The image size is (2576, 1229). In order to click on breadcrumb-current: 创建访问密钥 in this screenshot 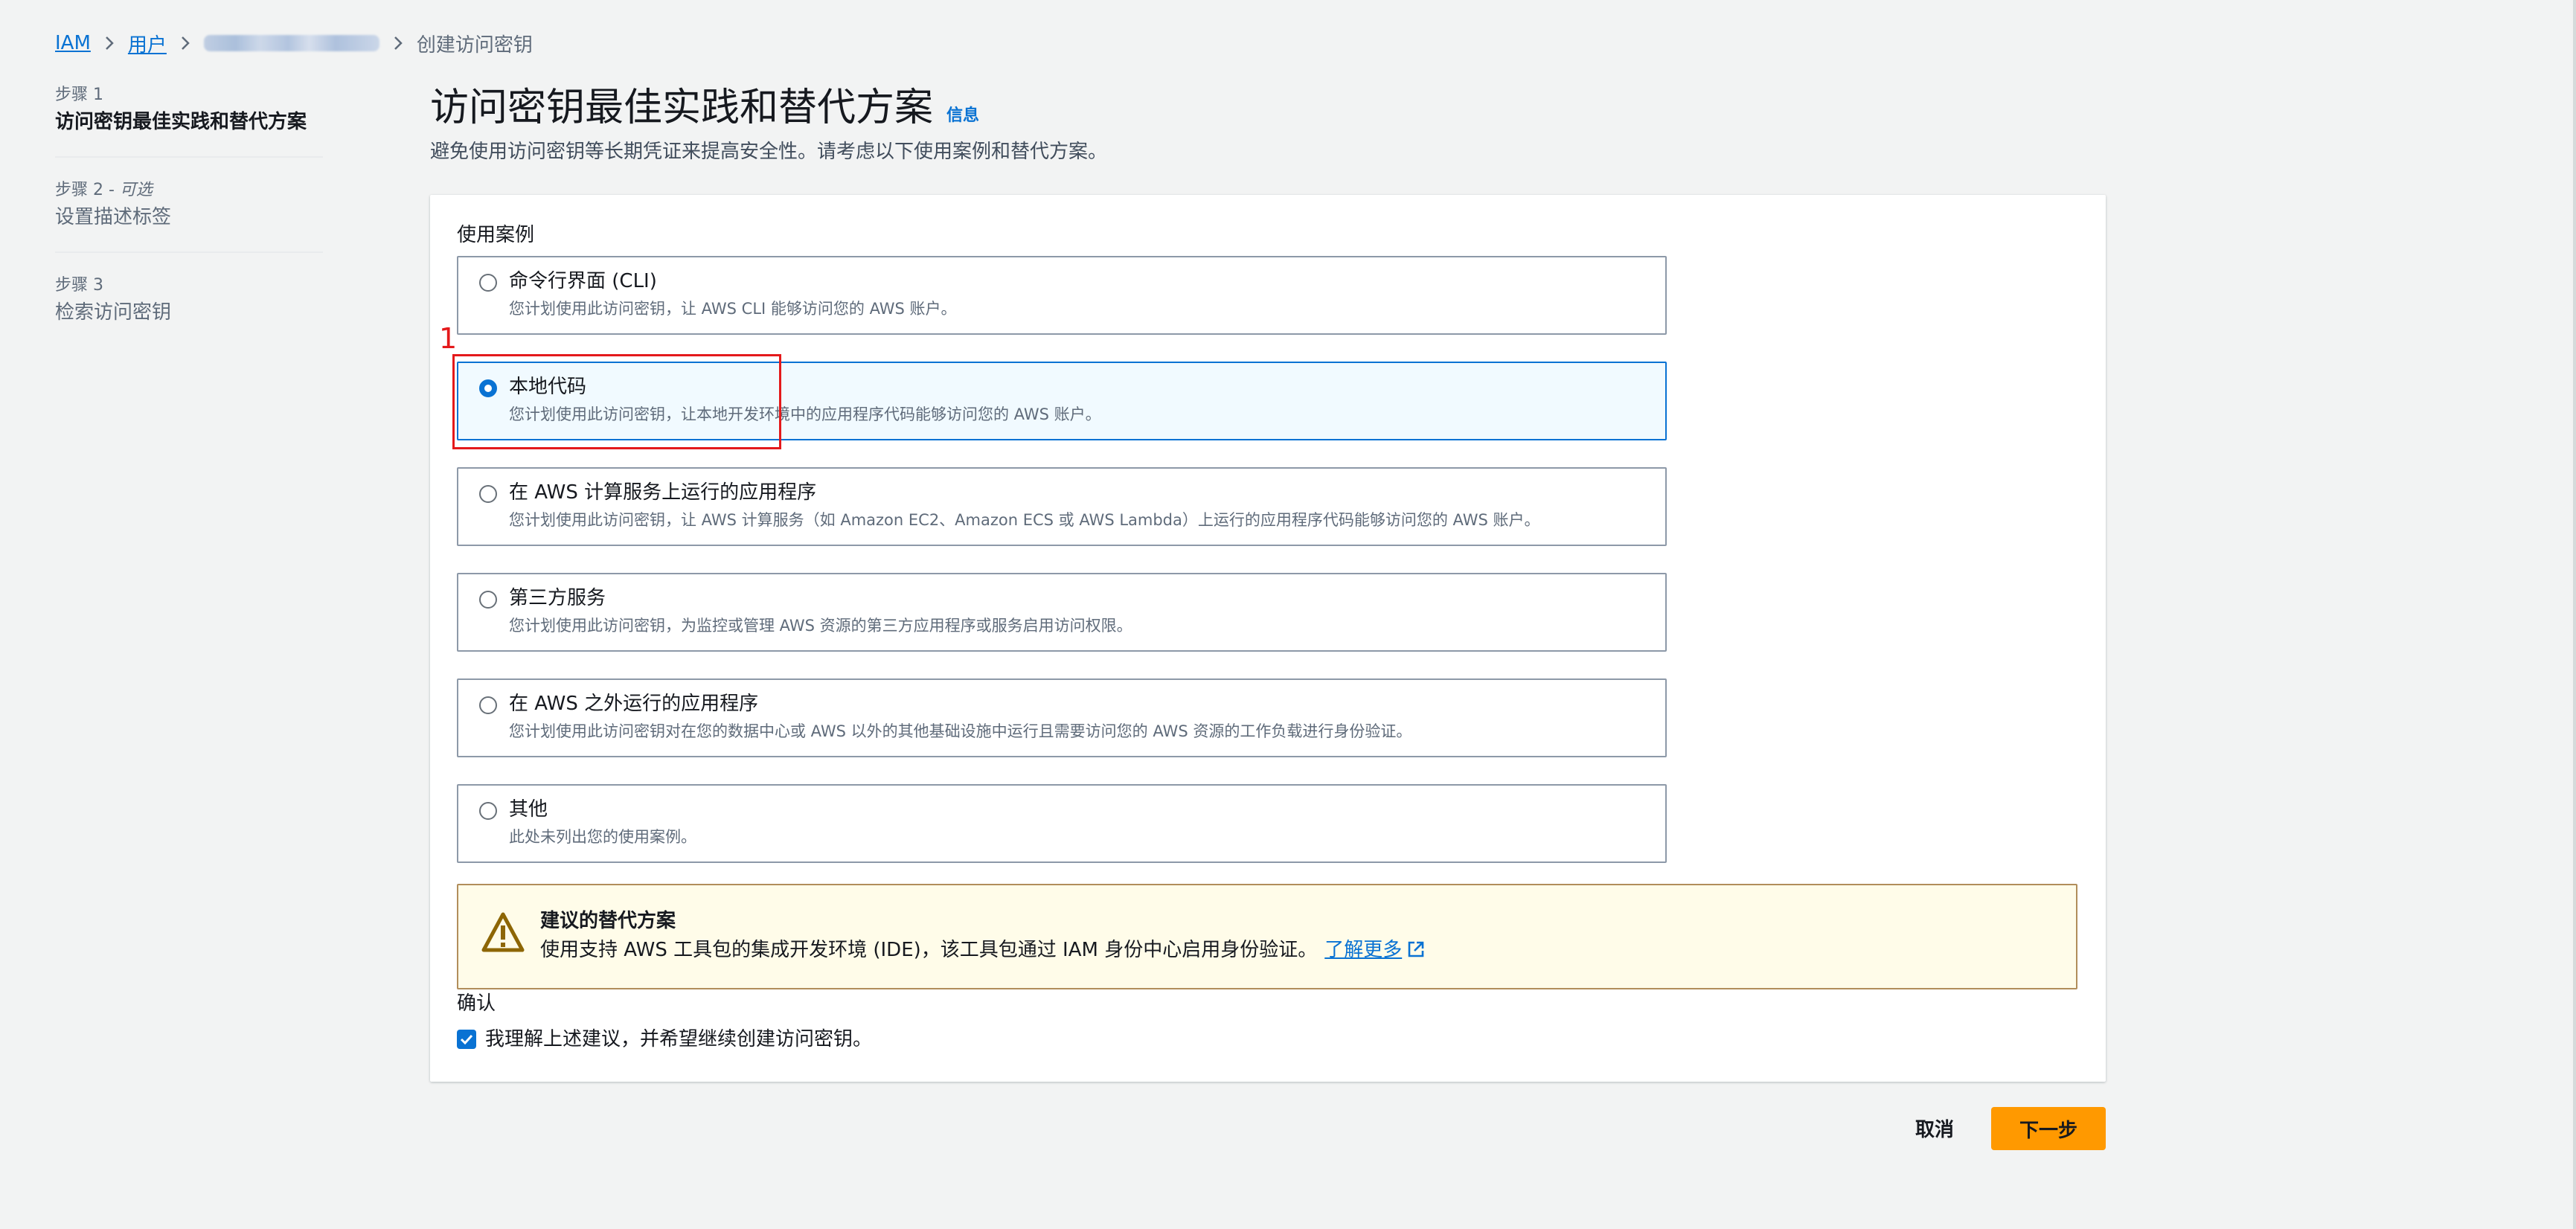, I will do `click(475, 45)`.